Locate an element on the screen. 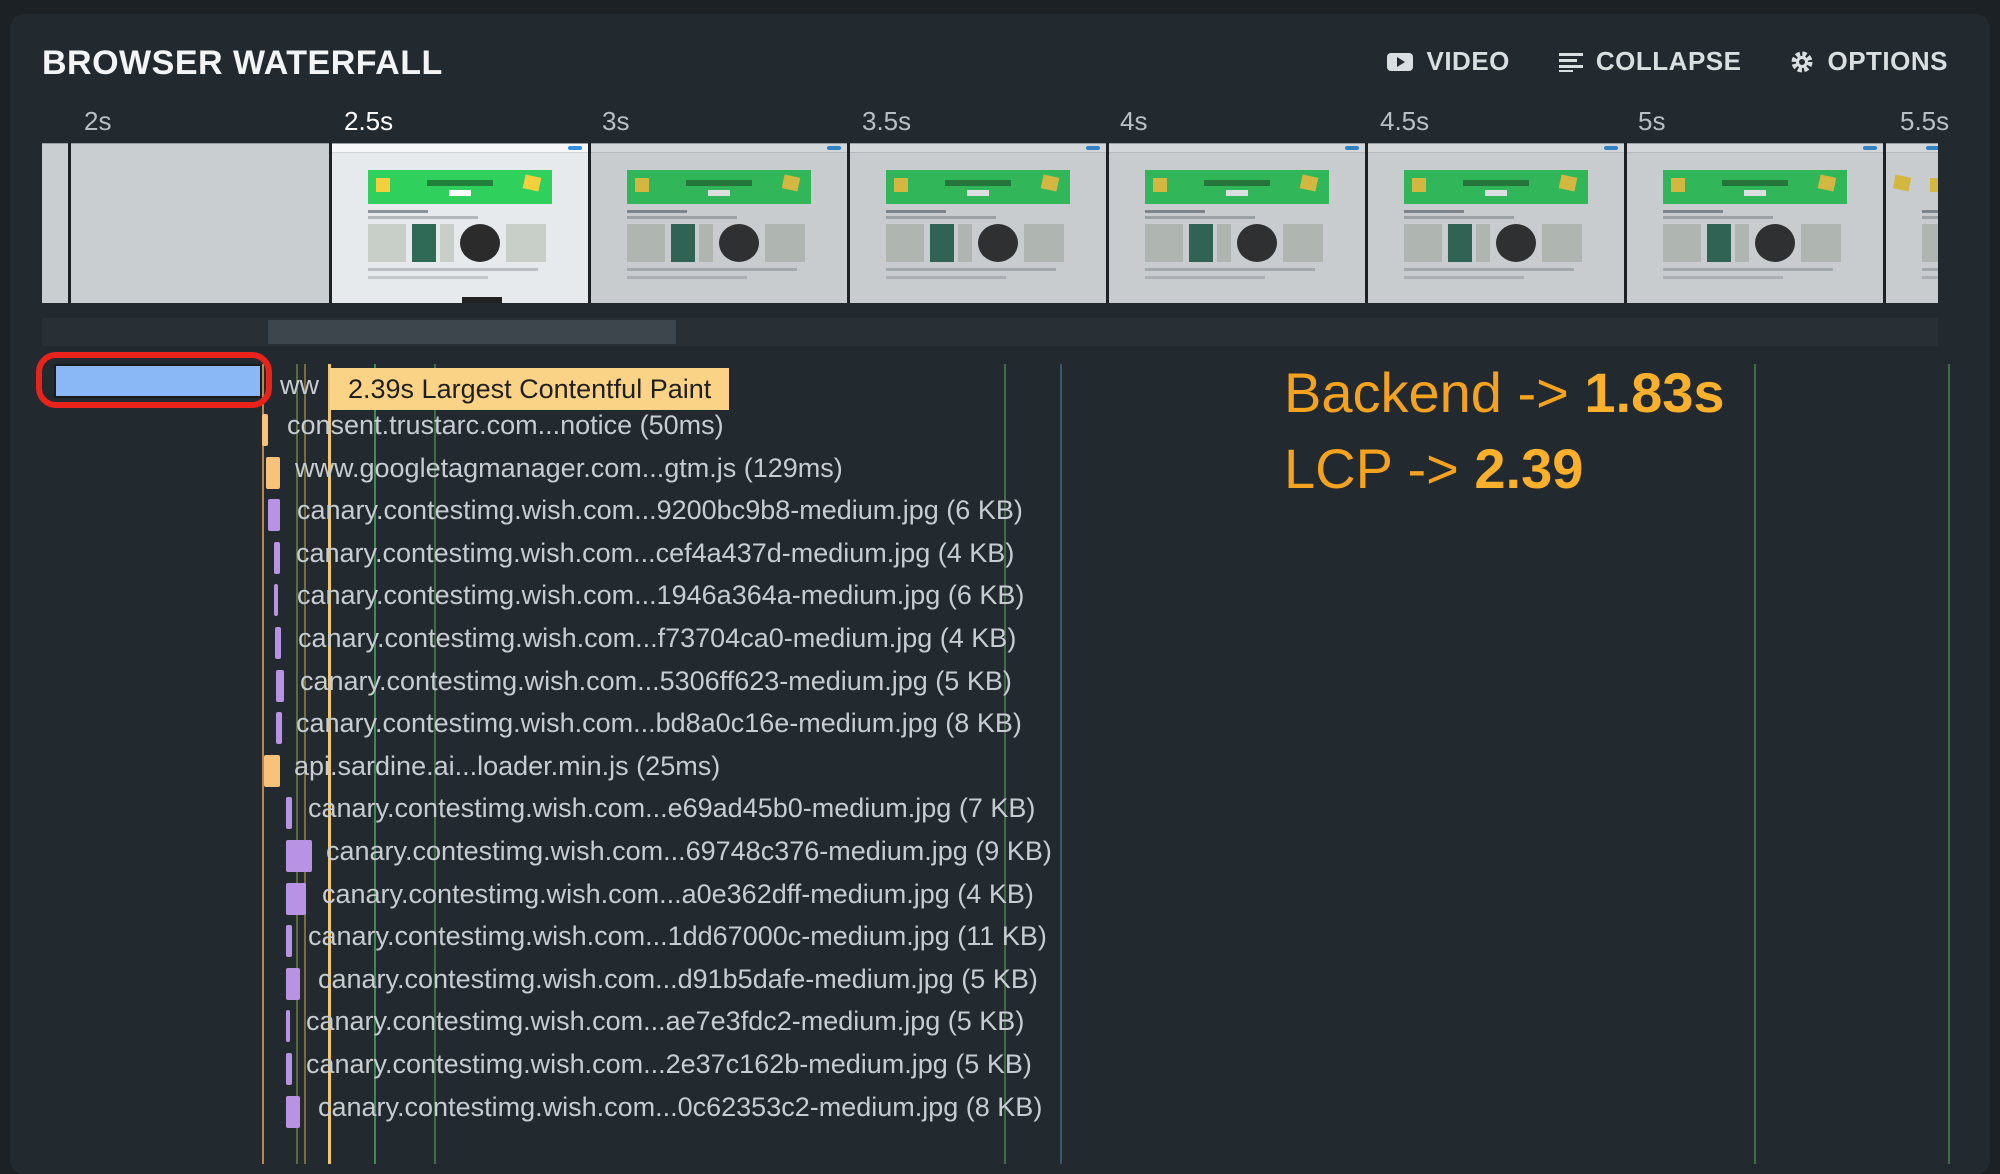 The image size is (2000, 1174). video-label: VIDEO is located at coordinates (1468, 61).